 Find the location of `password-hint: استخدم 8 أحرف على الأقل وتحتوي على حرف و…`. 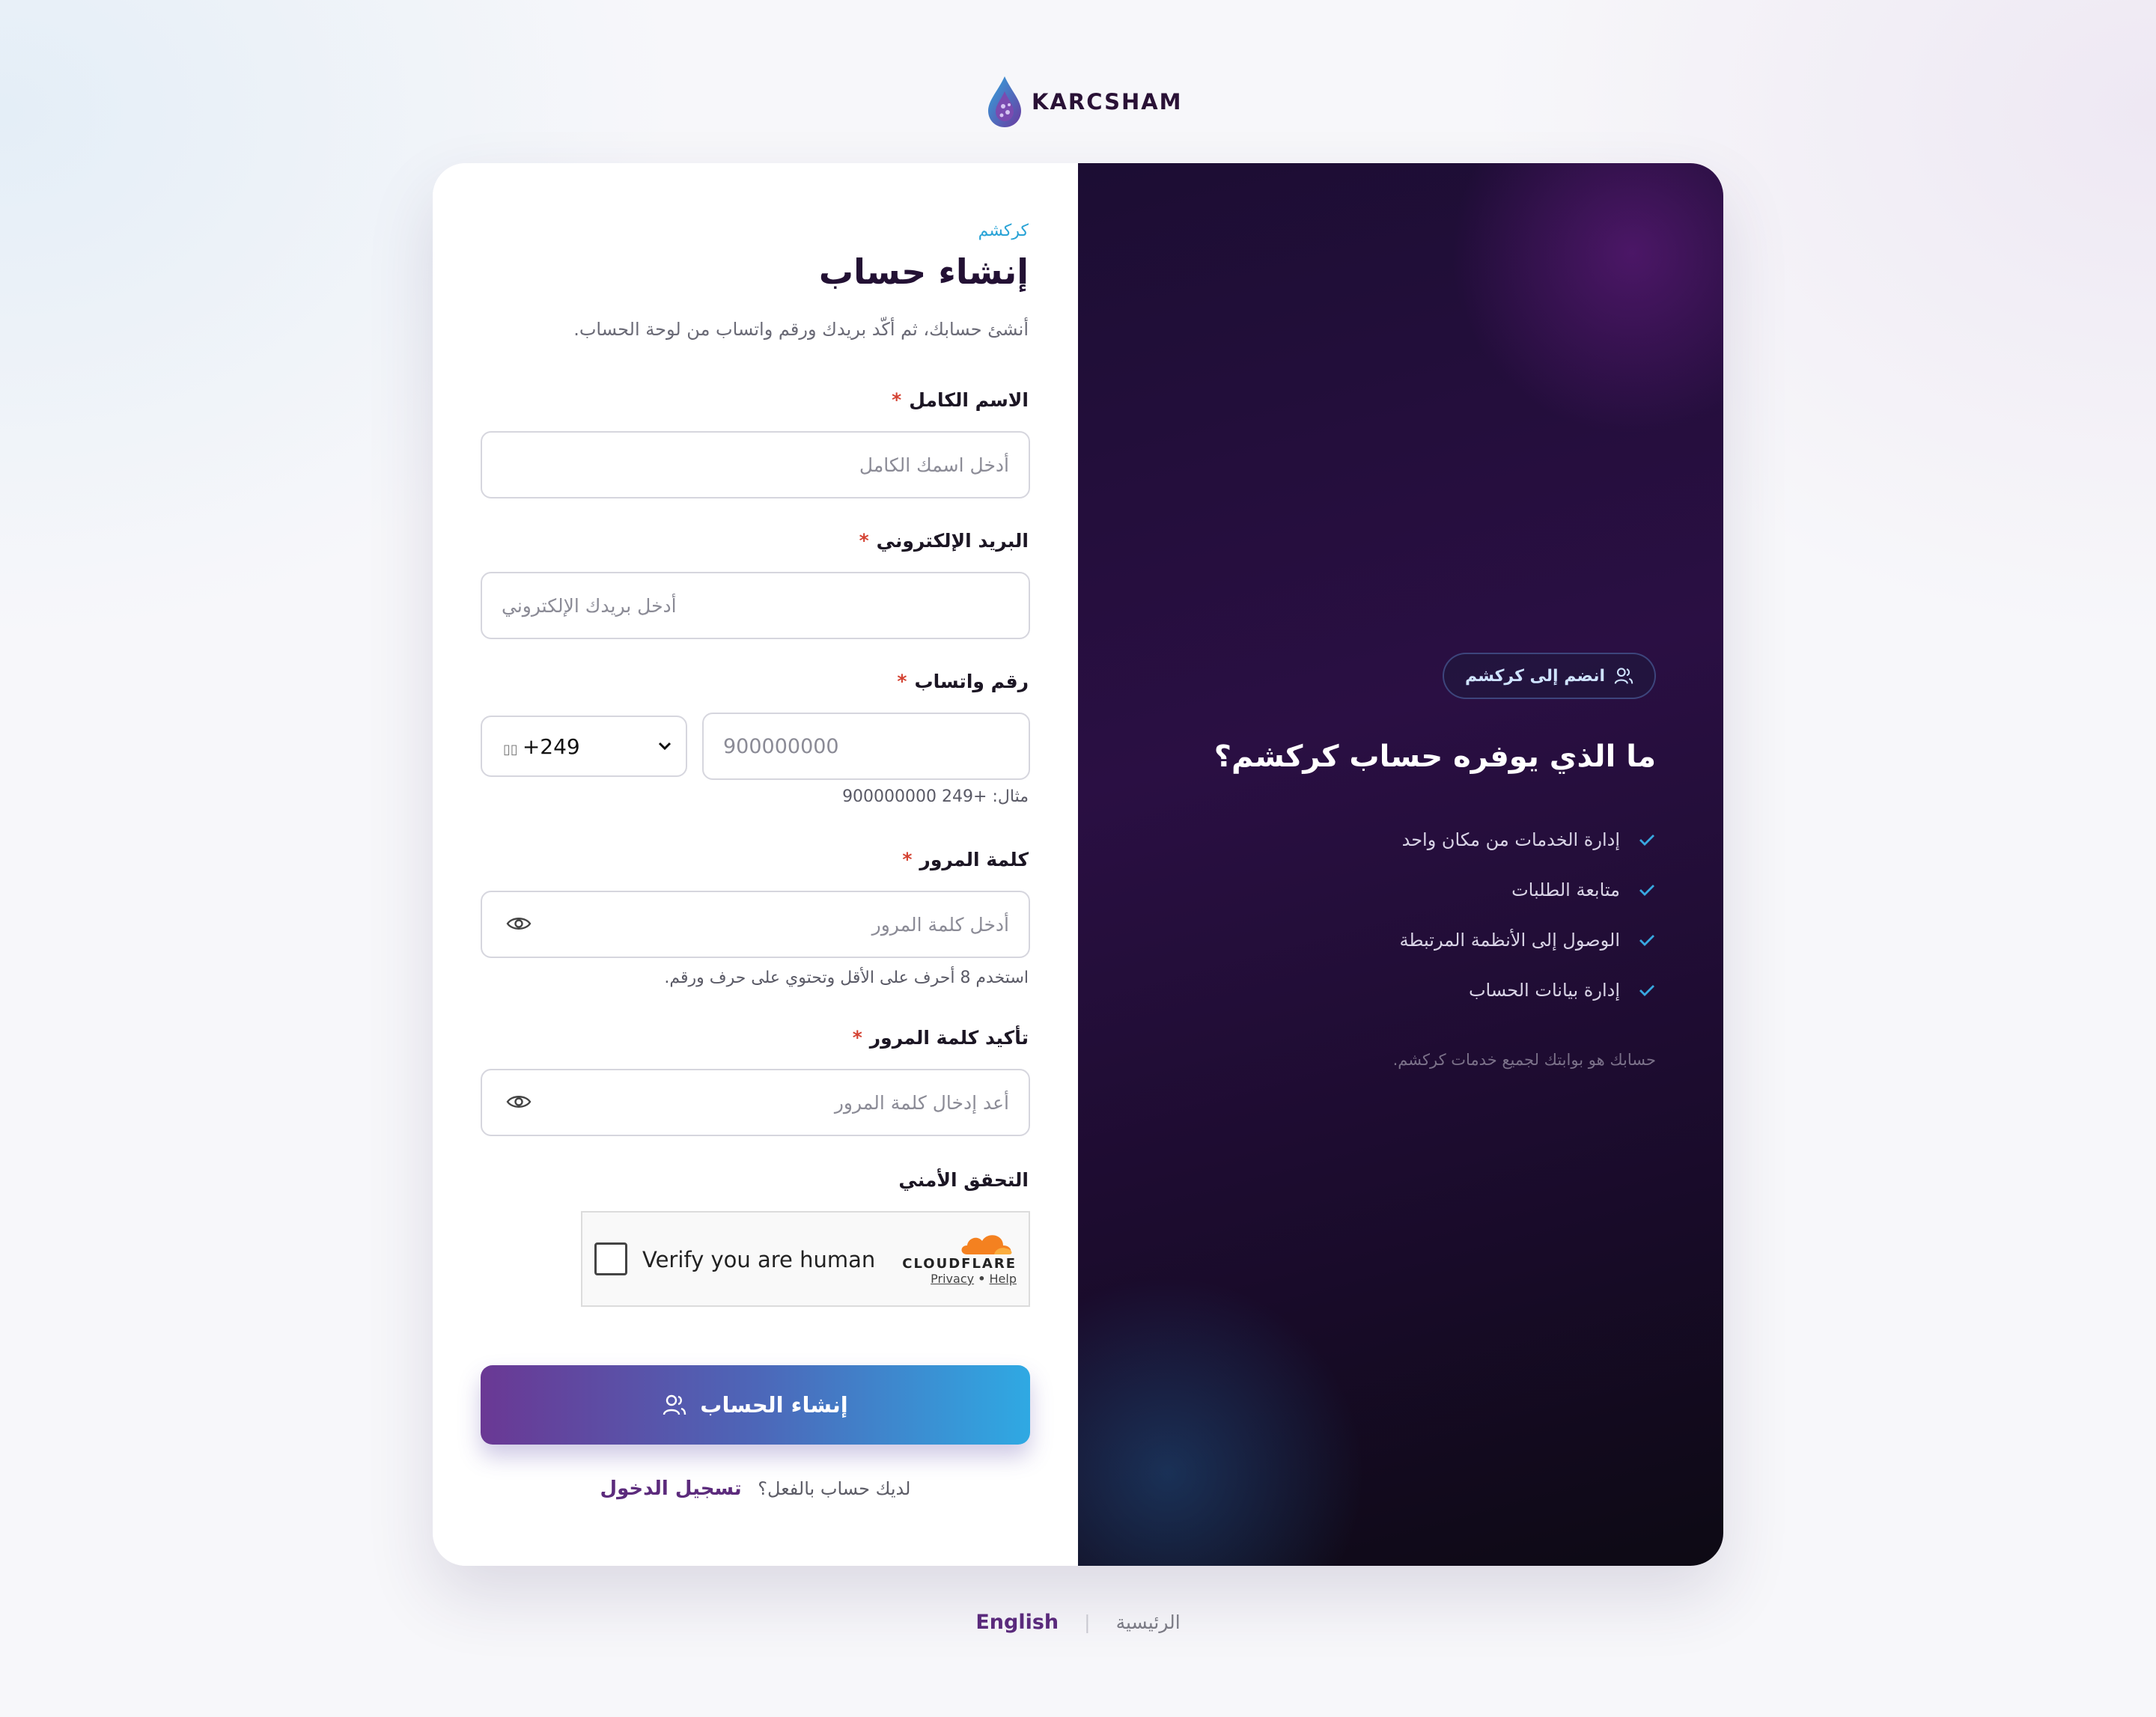

password-hint: استخدم 8 أحرف على الأقل وتحتوي على حرف و… is located at coordinates (846, 978).